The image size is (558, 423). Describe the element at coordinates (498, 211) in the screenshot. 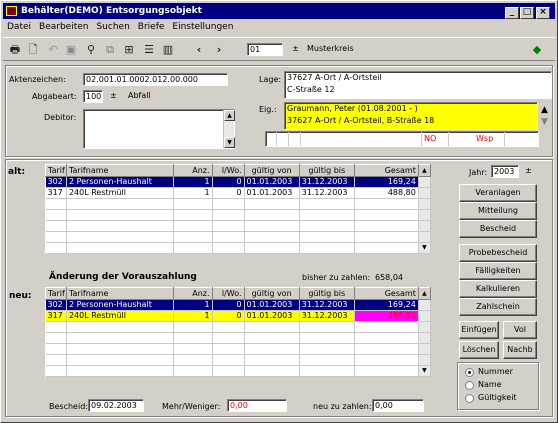

I see `mitteilung-button: Mitteilung` at that location.